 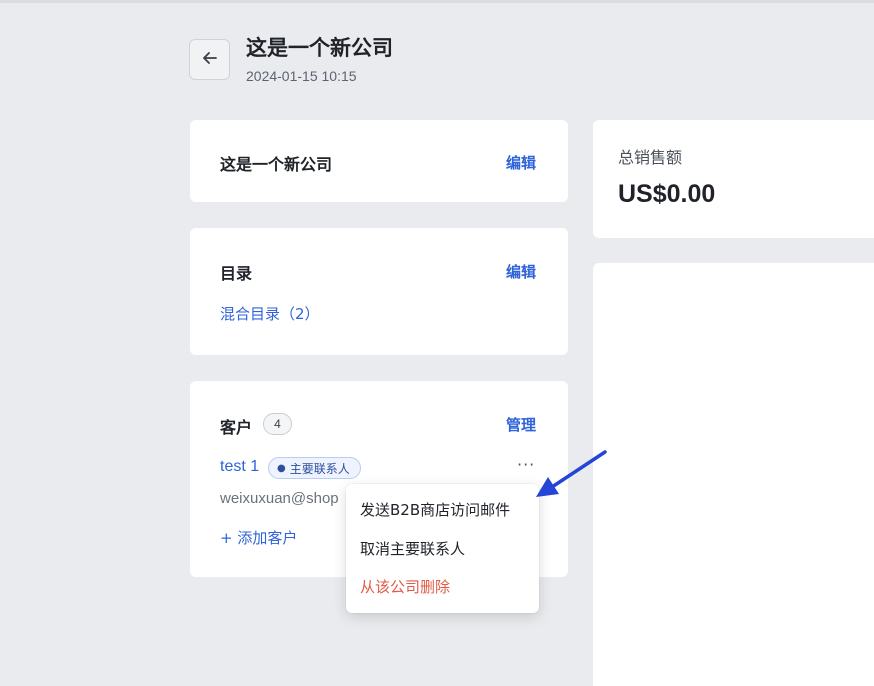 I want to click on page-subtitle: 2024-01-15 10:15, so click(x=301, y=76).